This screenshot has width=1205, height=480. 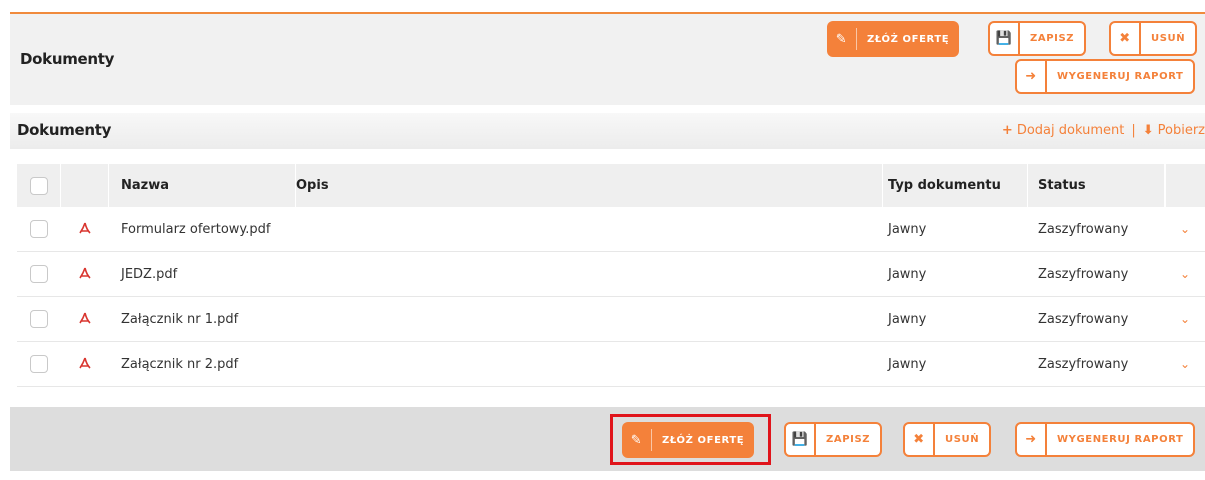 What do you see at coordinates (611, 364) in the screenshot?
I see `table-row: Załącznik nr 2.pdf Jawny Zaszyfrowany ⌄` at bounding box center [611, 364].